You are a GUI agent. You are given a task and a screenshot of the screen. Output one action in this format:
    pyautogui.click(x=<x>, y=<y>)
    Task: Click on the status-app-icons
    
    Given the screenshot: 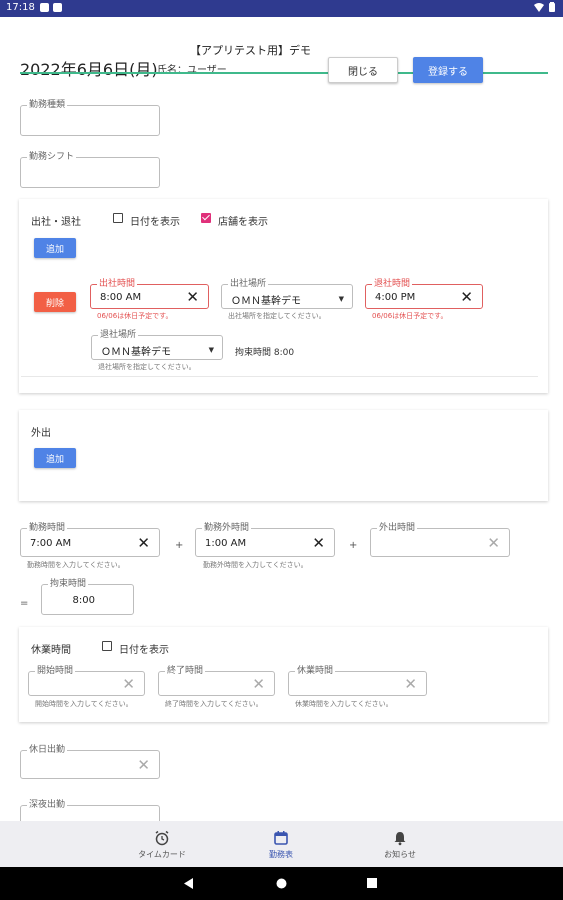 What is the action you would take?
    pyautogui.click(x=51, y=7)
    